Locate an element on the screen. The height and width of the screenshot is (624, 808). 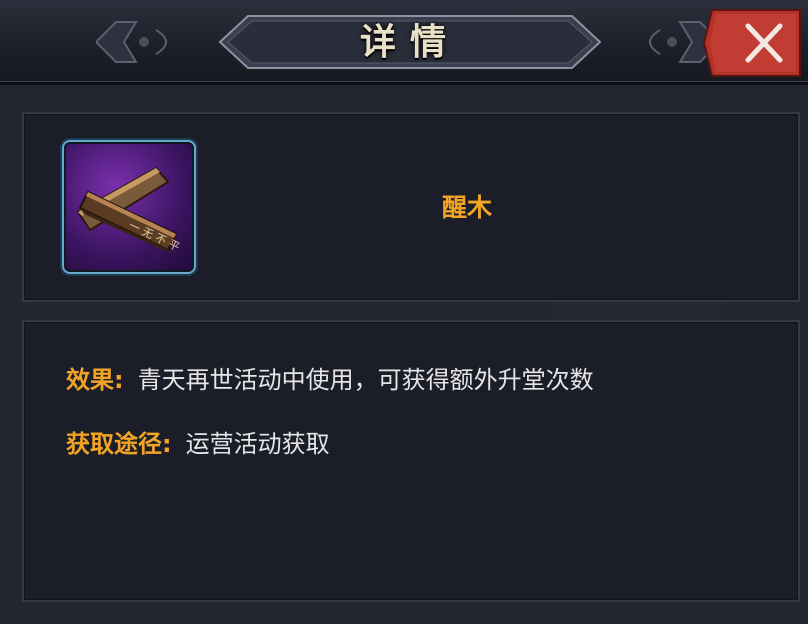
left-ornament-icon is located at coordinates (131, 42).